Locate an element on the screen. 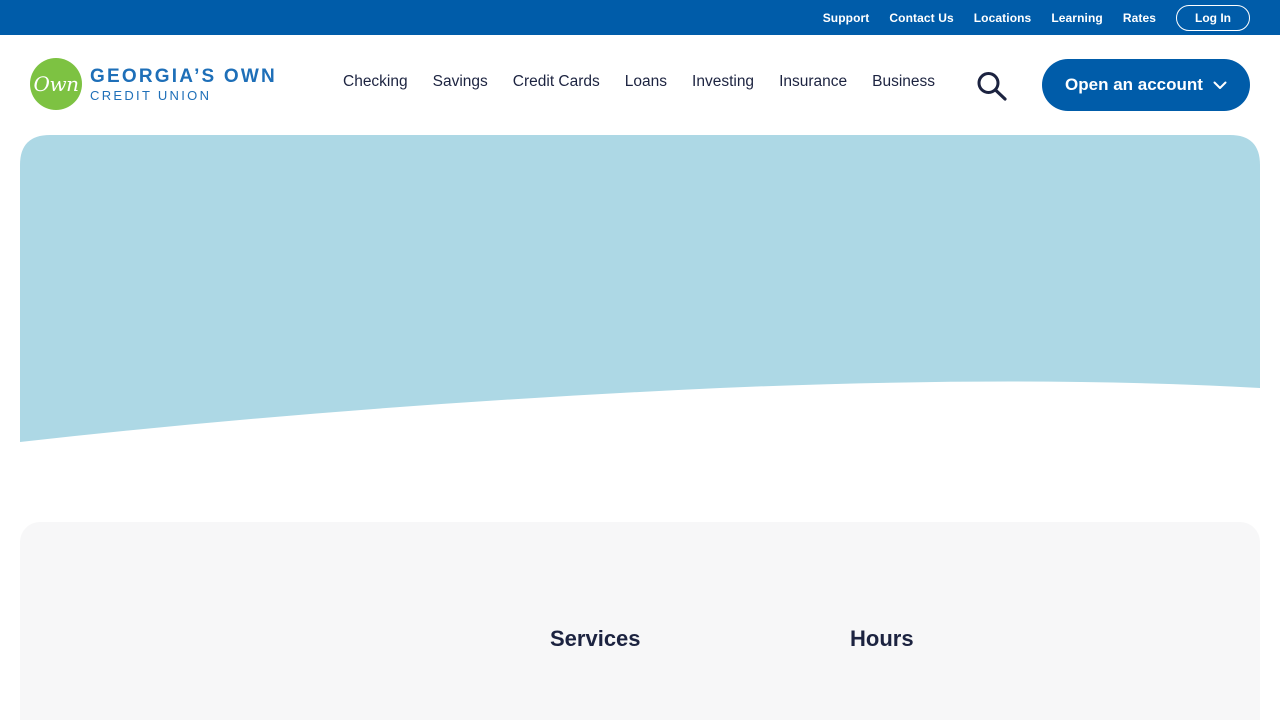  logo-mark: Own is located at coordinates (56, 84).